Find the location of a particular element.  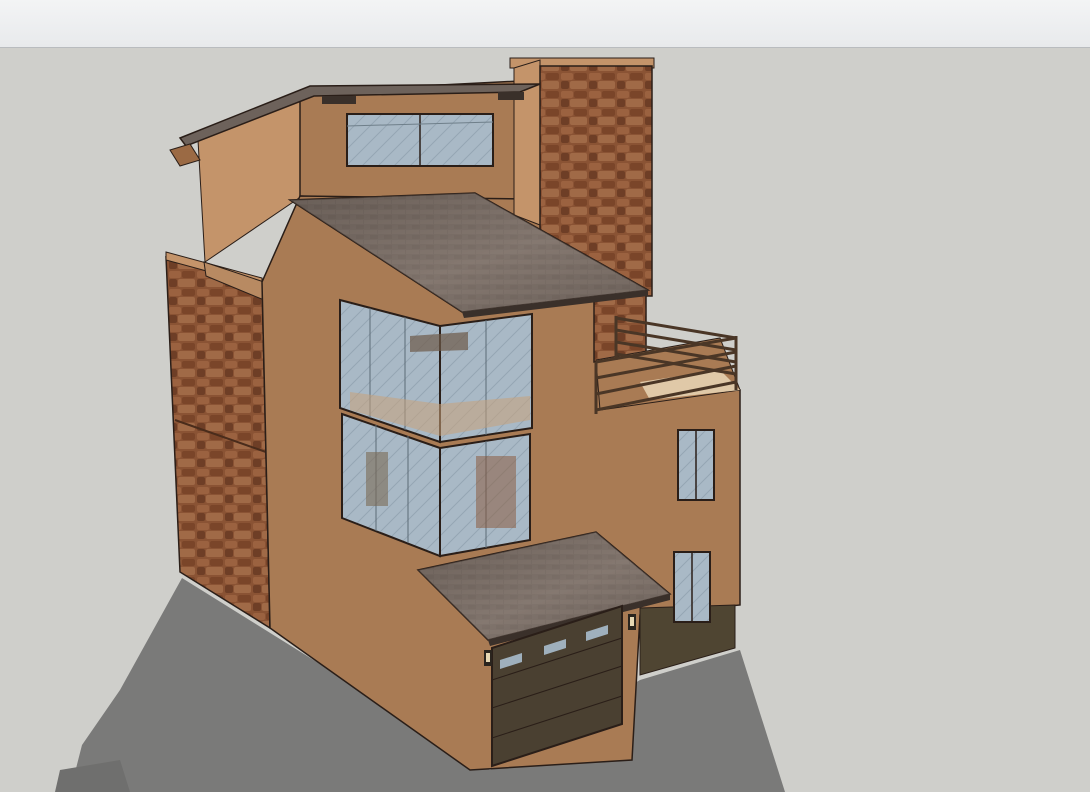

clerestory-window is located at coordinates (420, 140).